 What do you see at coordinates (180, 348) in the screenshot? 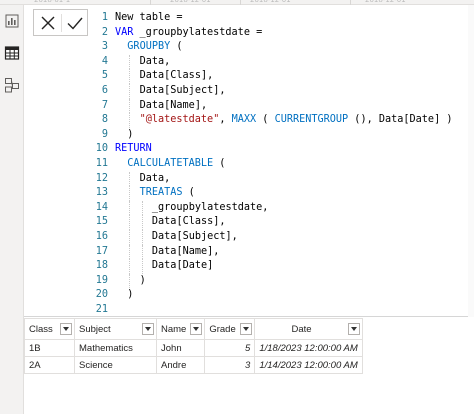
I see `cell-name: John` at bounding box center [180, 348].